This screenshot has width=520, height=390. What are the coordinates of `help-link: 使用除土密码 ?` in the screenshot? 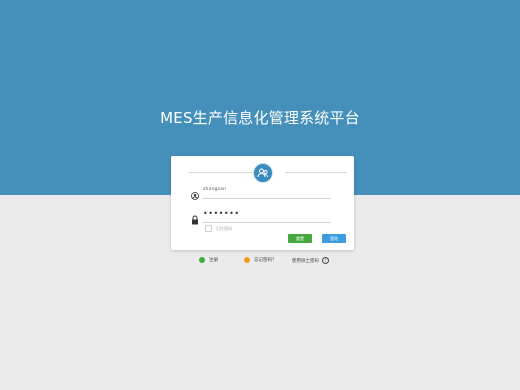 It's located at (310, 260).